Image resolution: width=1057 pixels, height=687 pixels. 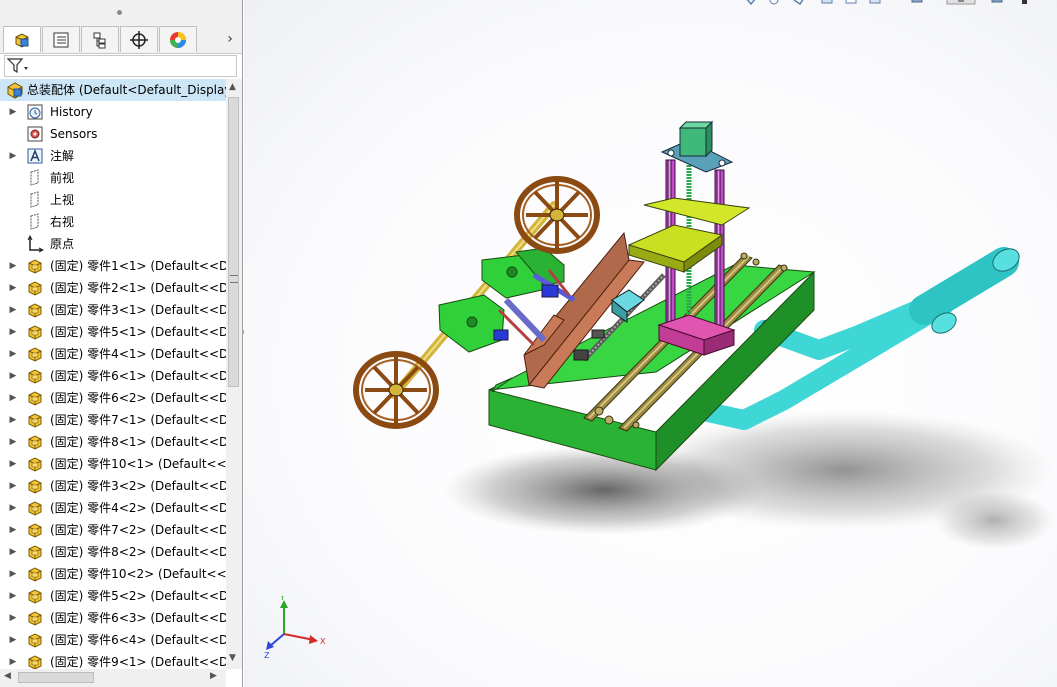 What do you see at coordinates (62, 244) in the screenshot?
I see `tree-item-label: 原点` at bounding box center [62, 244].